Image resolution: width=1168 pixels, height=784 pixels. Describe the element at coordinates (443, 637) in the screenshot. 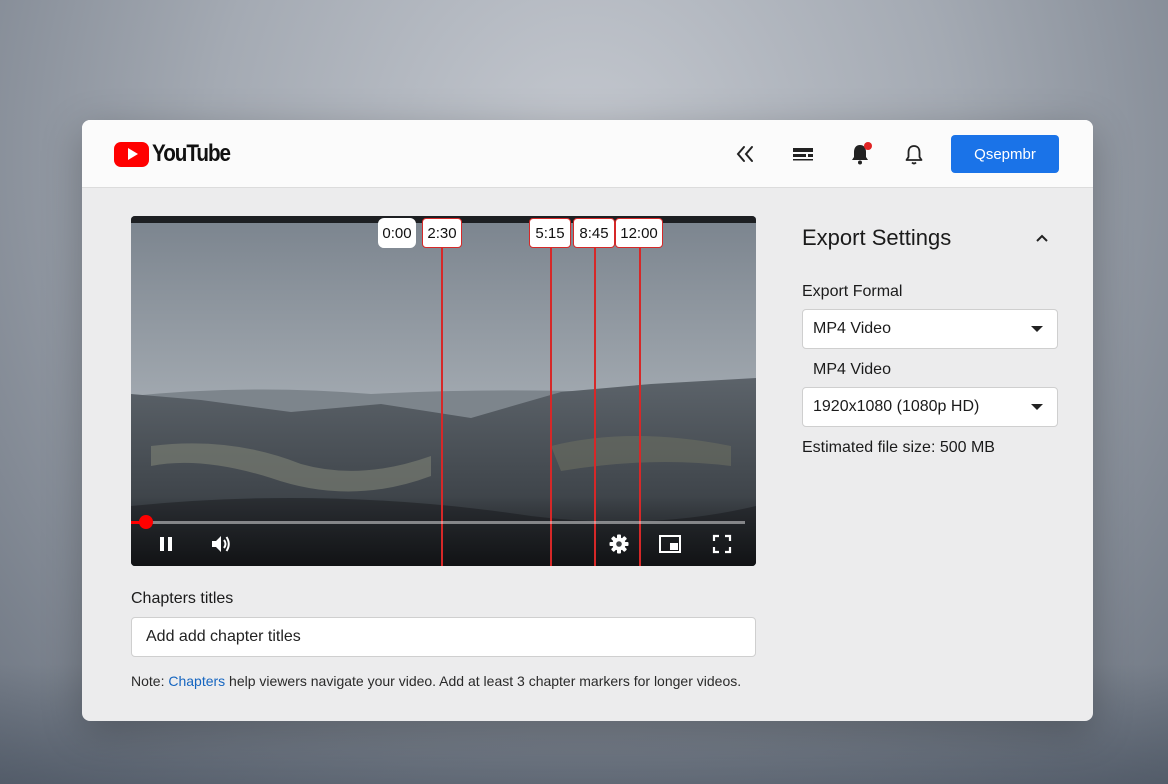

I see `chapter-titles-input` at that location.